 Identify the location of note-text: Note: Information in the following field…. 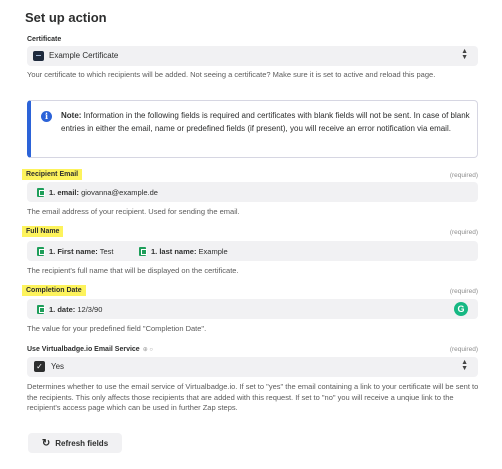
(268, 122).